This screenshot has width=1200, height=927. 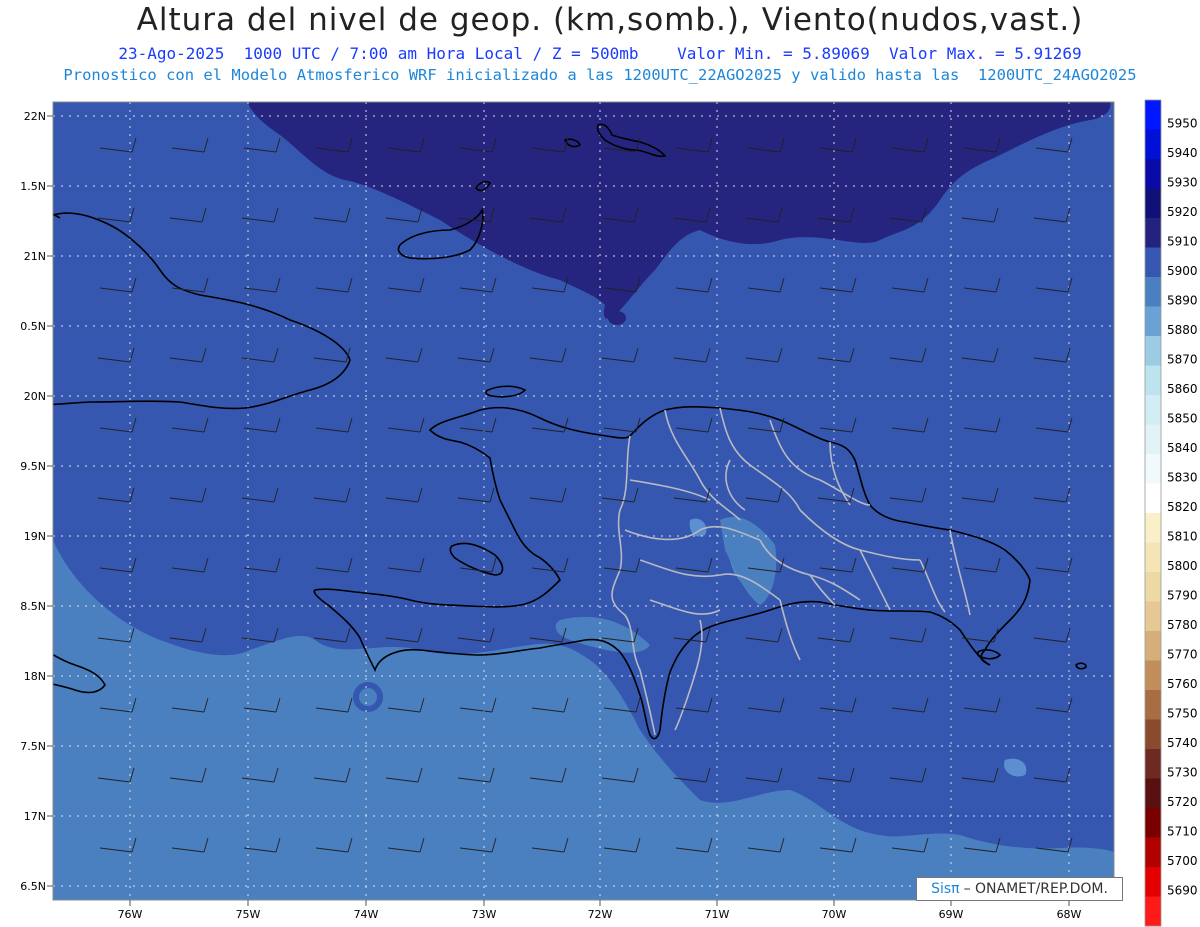 What do you see at coordinates (35, 256) in the screenshot?
I see `lat-label: 21N` at bounding box center [35, 256].